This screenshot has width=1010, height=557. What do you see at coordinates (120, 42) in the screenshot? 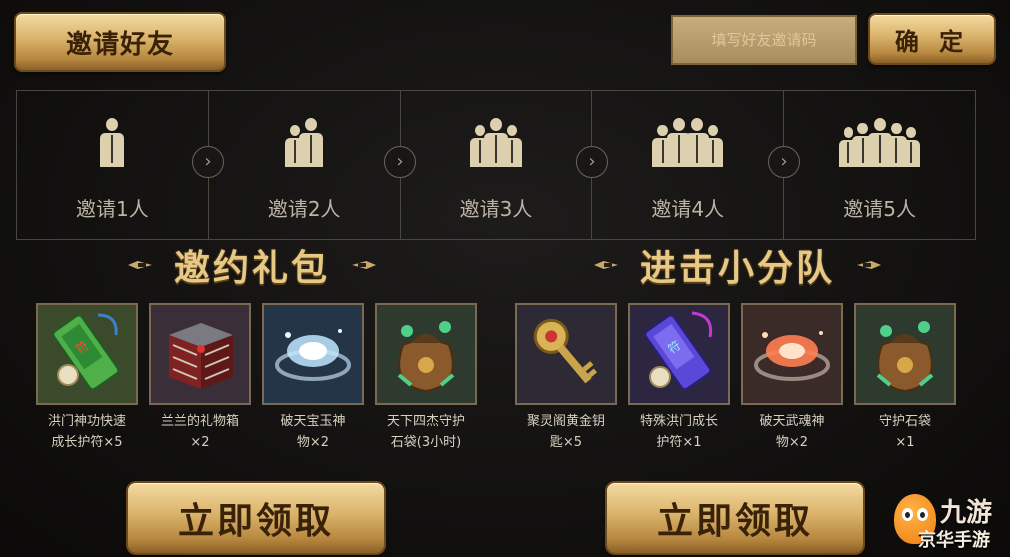
I see `invite-friends-button: 邀请好友` at bounding box center [120, 42].